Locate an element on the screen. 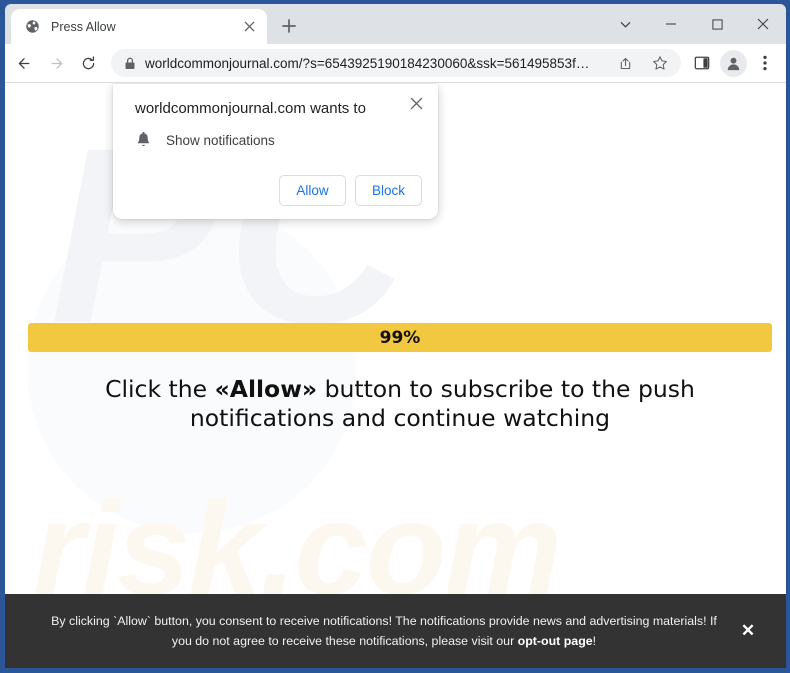 This screenshot has width=790, height=673. side-panel-icon is located at coordinates (702, 63).